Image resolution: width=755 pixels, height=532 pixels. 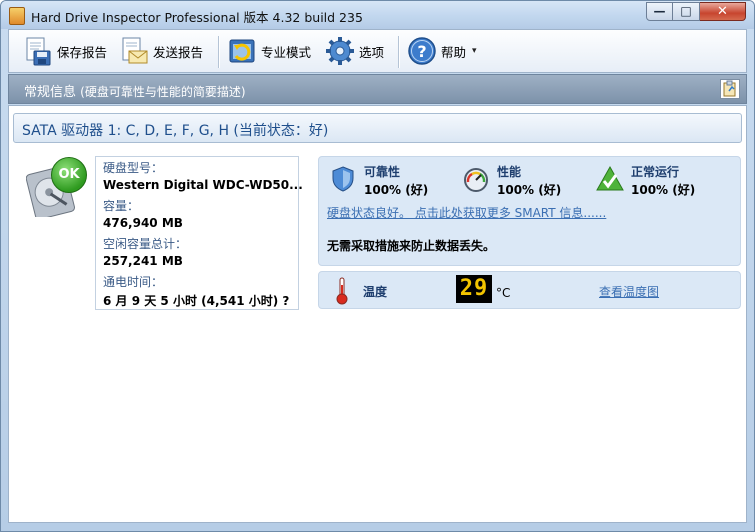 I want to click on drive-header: SATA 驱动器 1: C, D, E, F, G, H (当前状态：好), so click(x=377, y=128).